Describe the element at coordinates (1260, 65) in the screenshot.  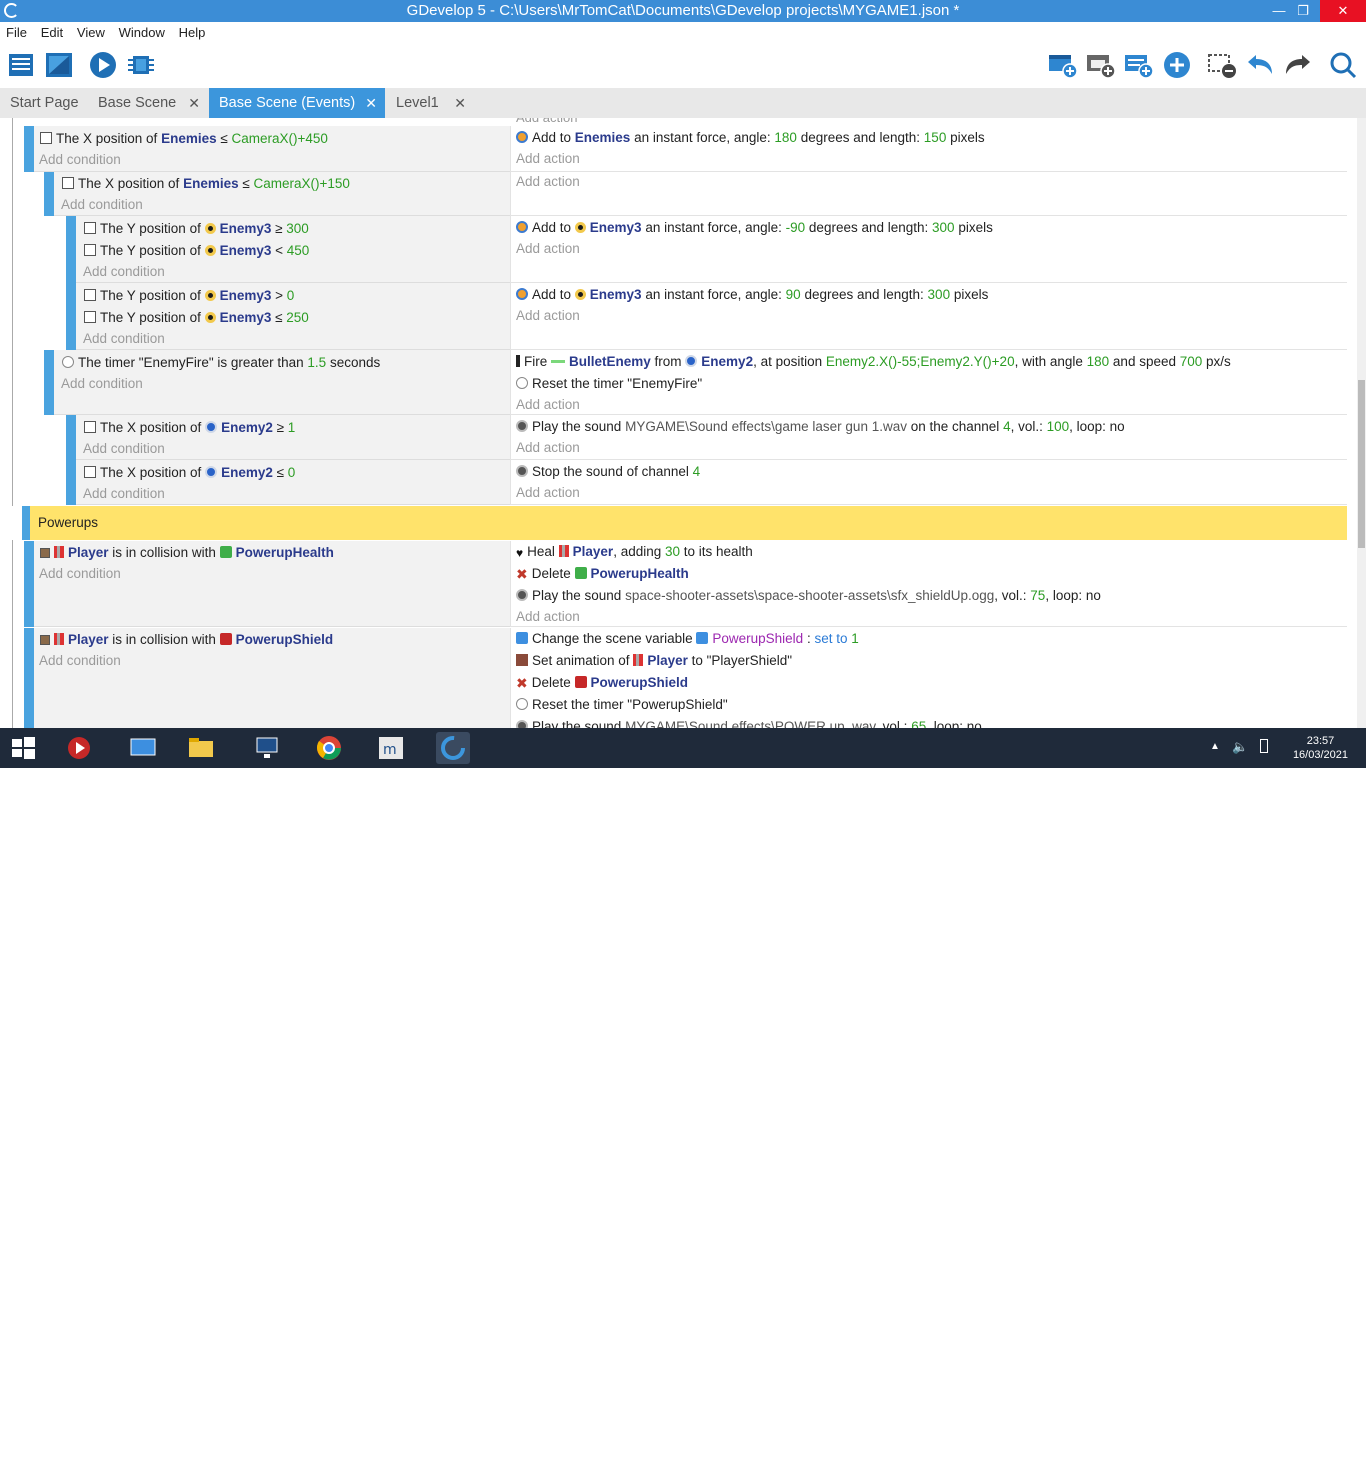
I see `undo-icon` at that location.